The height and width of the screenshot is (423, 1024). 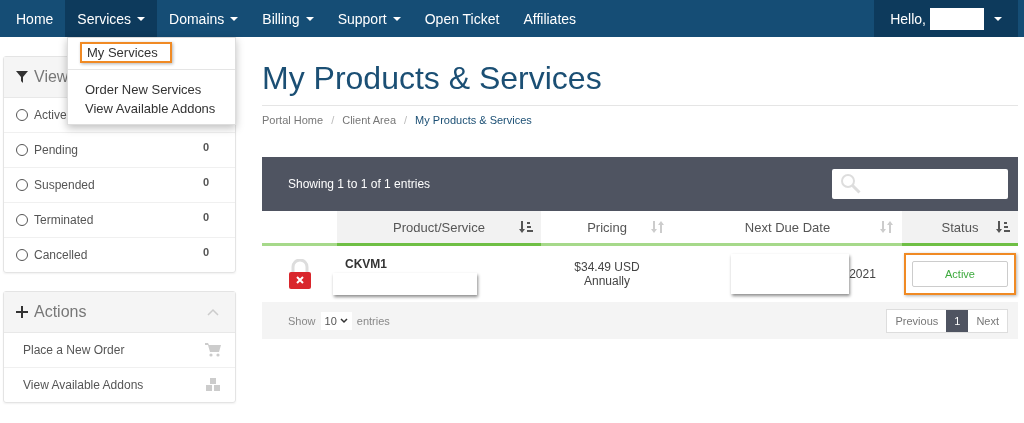 I want to click on show-label: Show, so click(x=302, y=320).